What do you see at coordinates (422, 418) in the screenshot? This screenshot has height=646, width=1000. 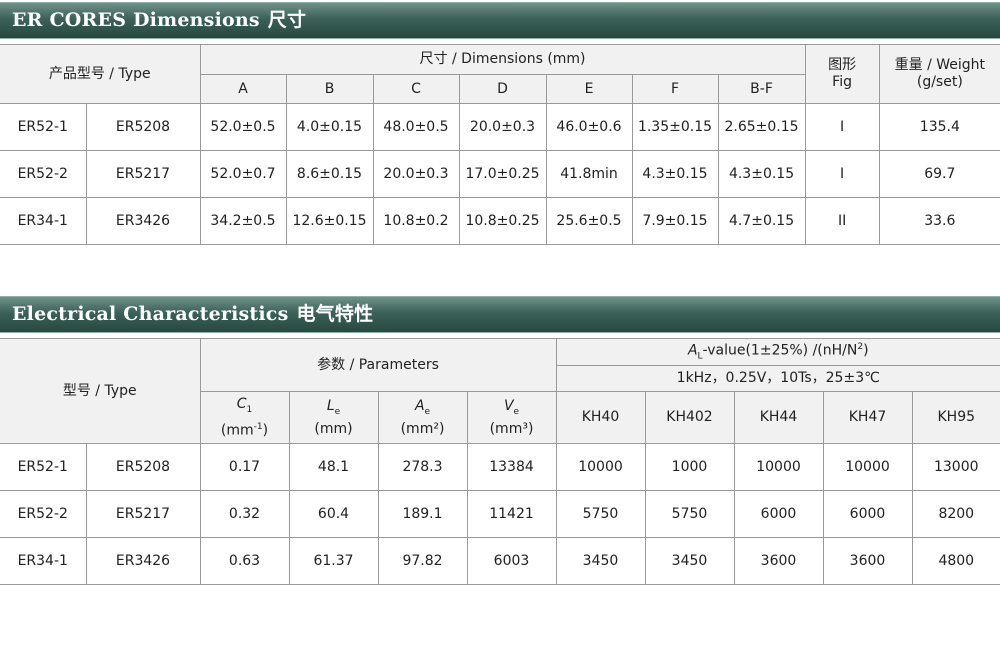 I see `header-param-ae: Ae (mm²)` at bounding box center [422, 418].